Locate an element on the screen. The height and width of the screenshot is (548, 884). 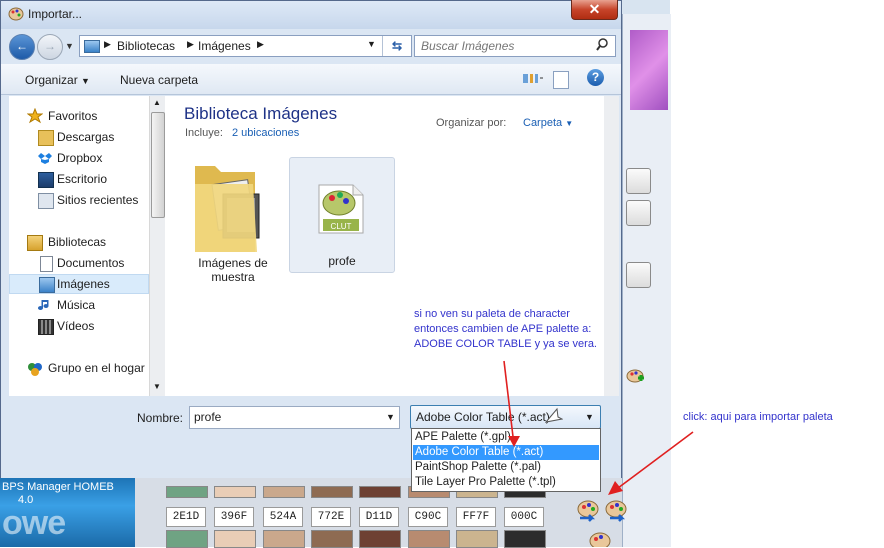
dialog-titlebar is located at coordinates (311, 15).